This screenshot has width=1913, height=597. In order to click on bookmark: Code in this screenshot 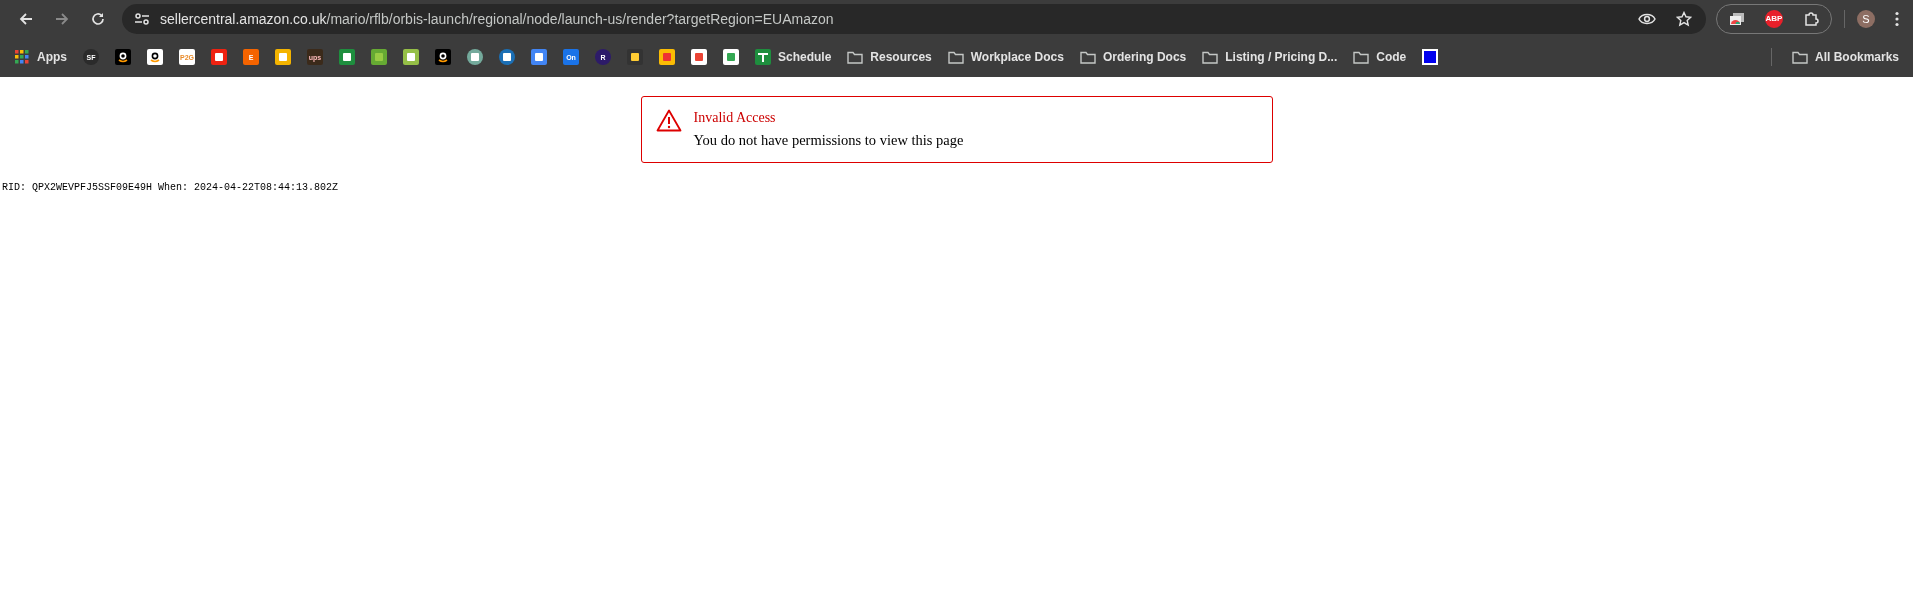, I will do `click(1380, 57)`.